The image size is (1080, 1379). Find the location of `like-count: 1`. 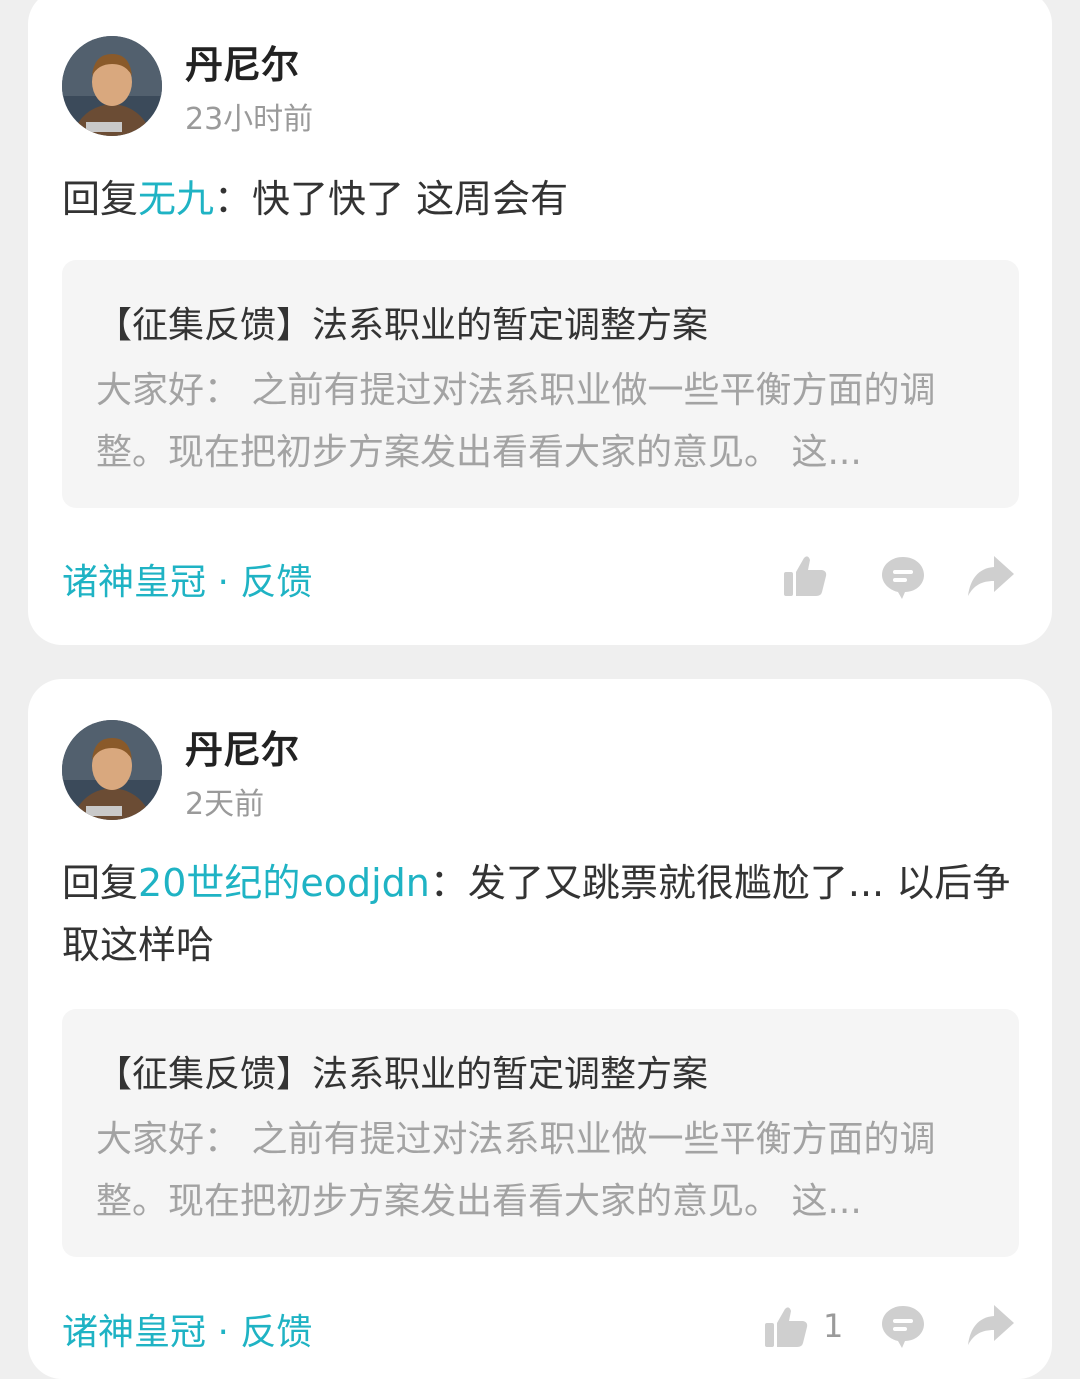

like-count: 1 is located at coordinates (833, 1326).